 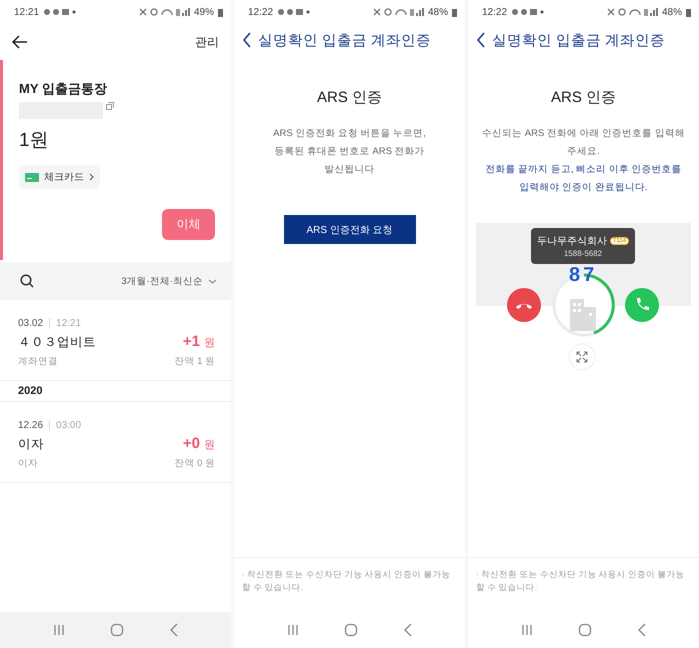 What do you see at coordinates (191, 341) in the screenshot?
I see `transaction-amount: +1` at bounding box center [191, 341].